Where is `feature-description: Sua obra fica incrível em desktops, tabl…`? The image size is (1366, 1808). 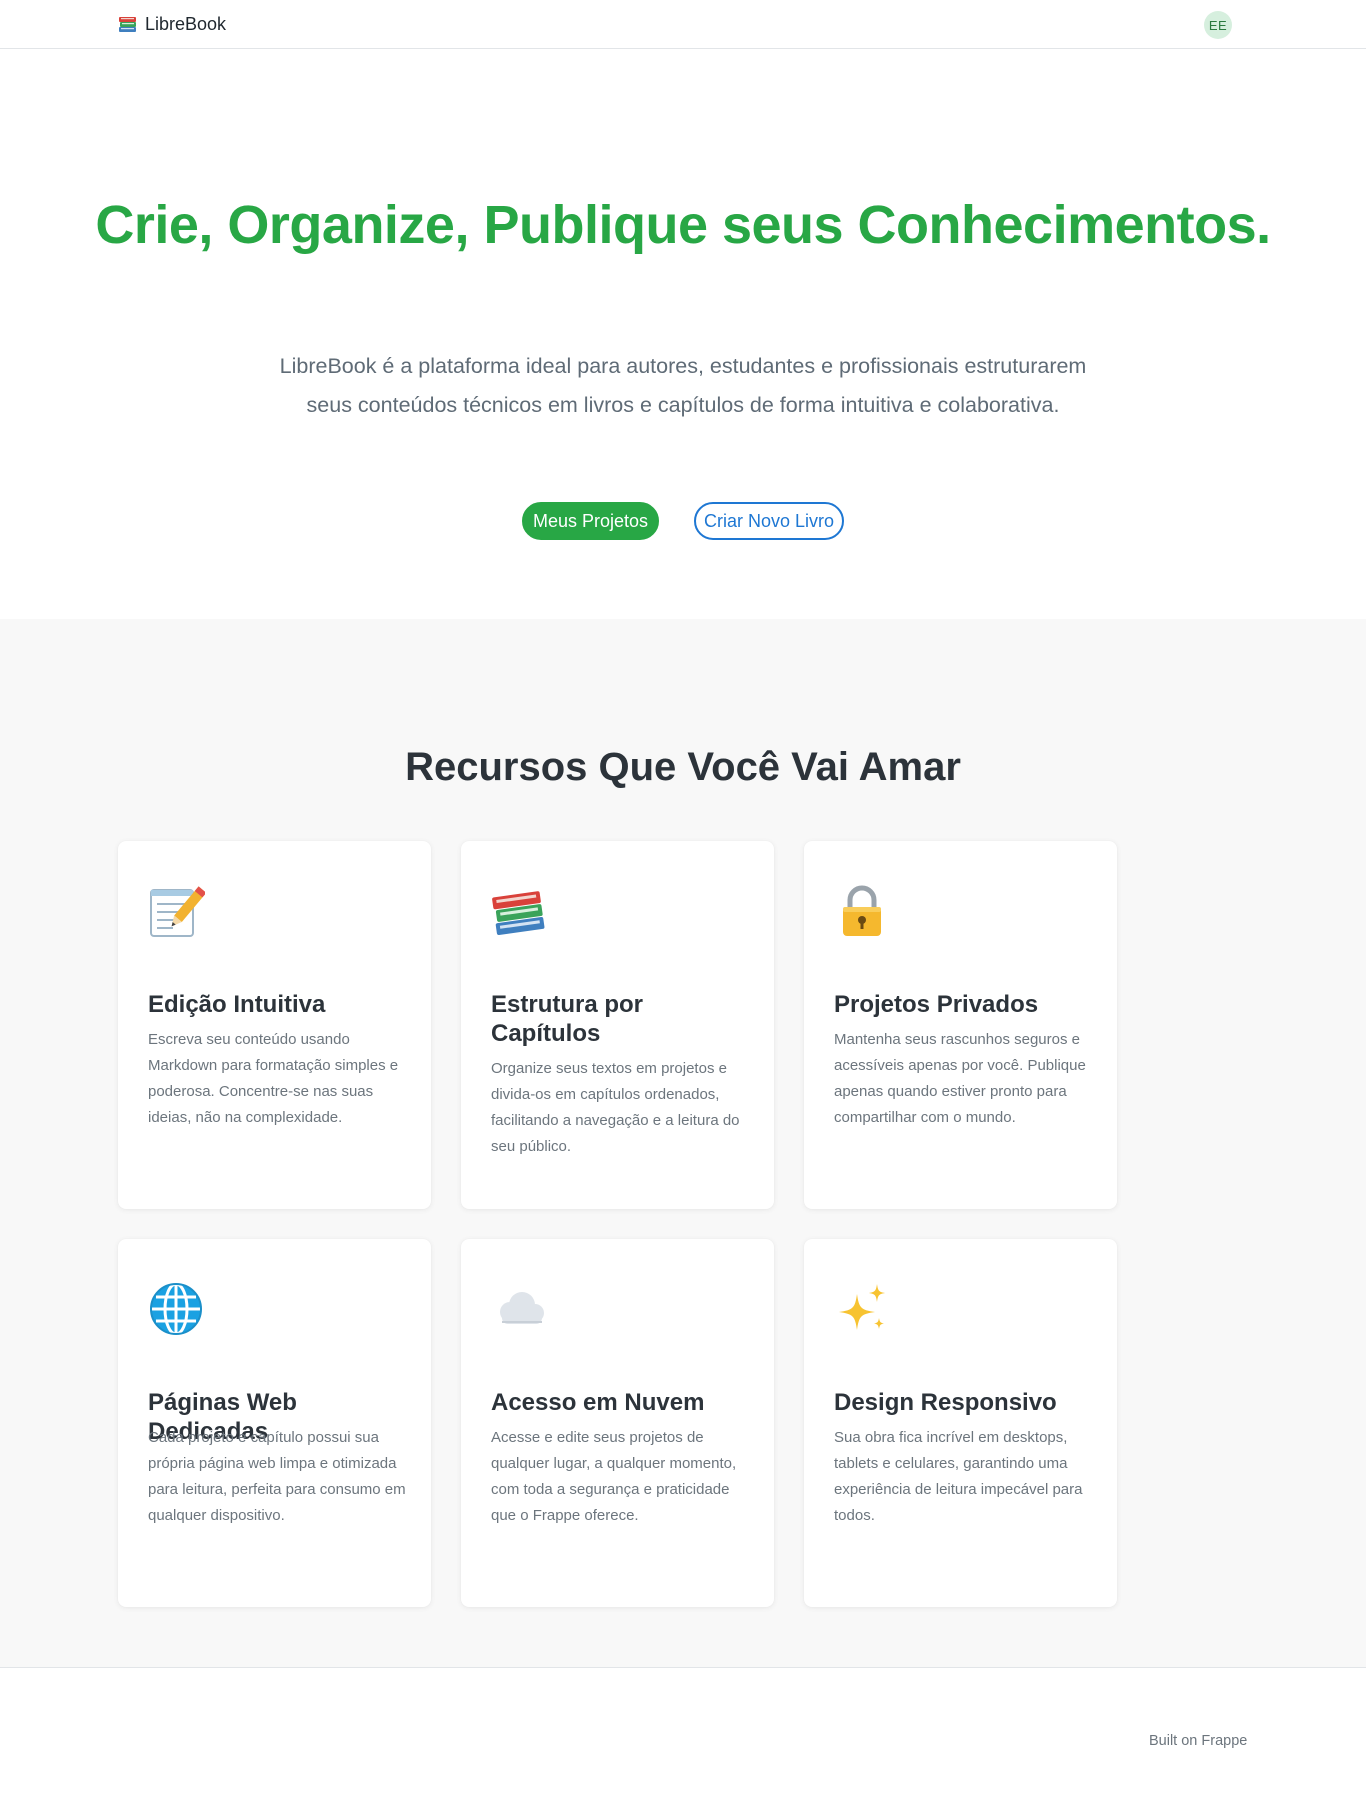 feature-description: Sua obra fica incrível em desktops, tabl… is located at coordinates (958, 1476).